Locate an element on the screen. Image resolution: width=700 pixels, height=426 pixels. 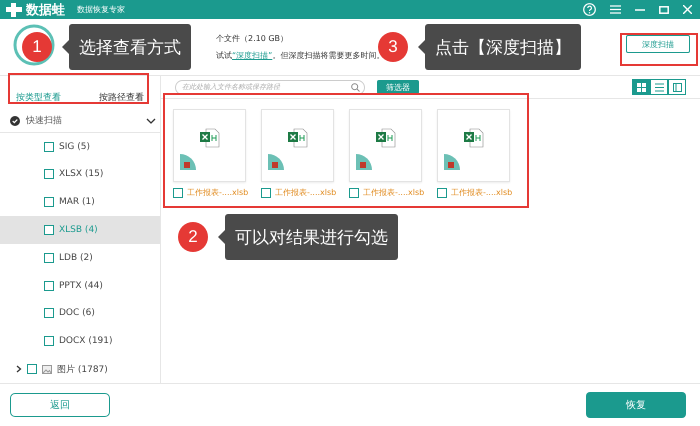
tree-item-label: XLSX (15) is located at coordinates (81, 174).